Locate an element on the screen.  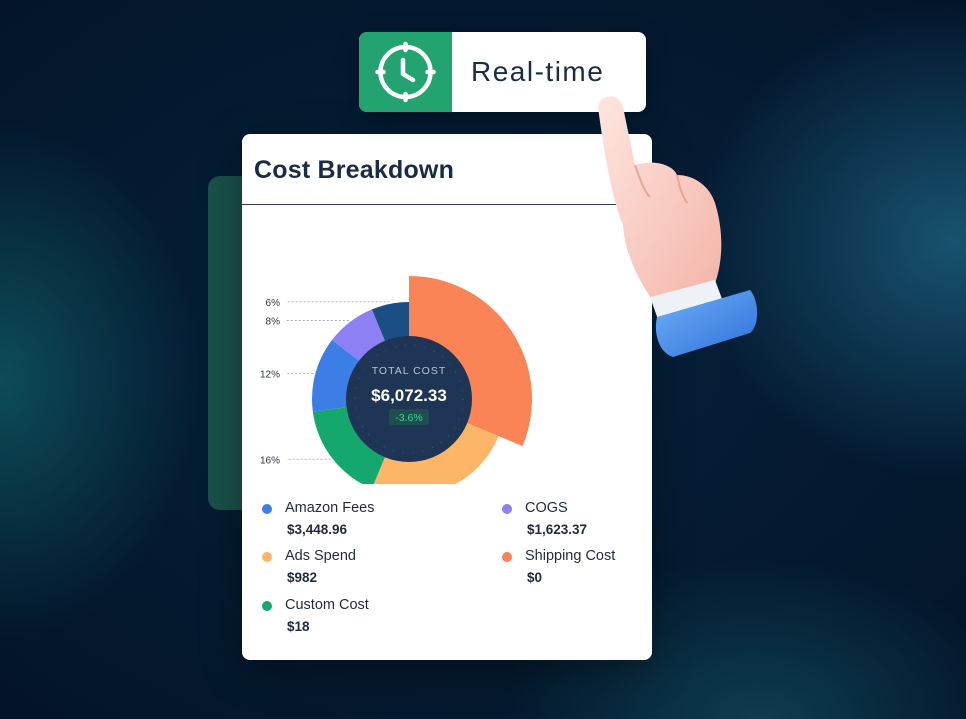
clock-icon is located at coordinates (405, 72).